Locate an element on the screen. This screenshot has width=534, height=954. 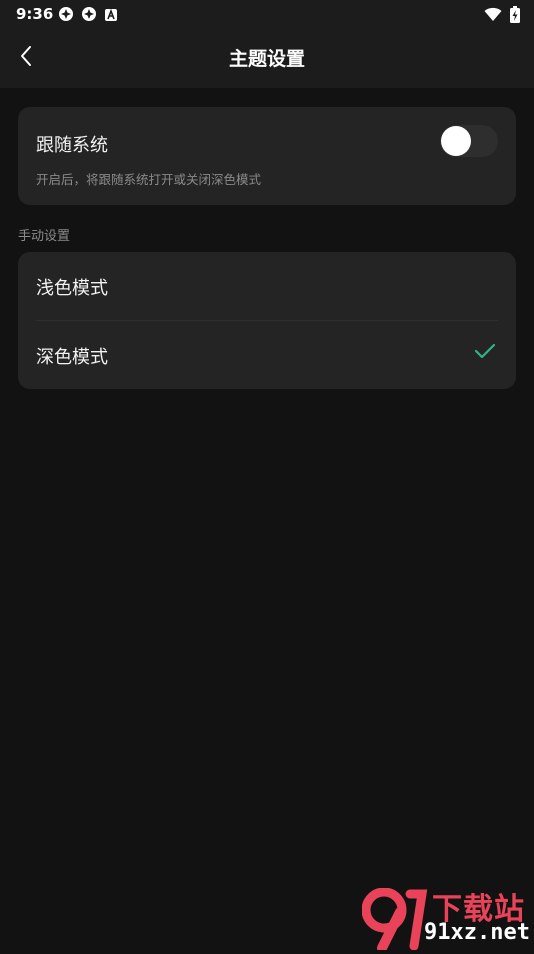
theme-mode-card: 浅色模式 深色模式 is located at coordinates (267, 320).